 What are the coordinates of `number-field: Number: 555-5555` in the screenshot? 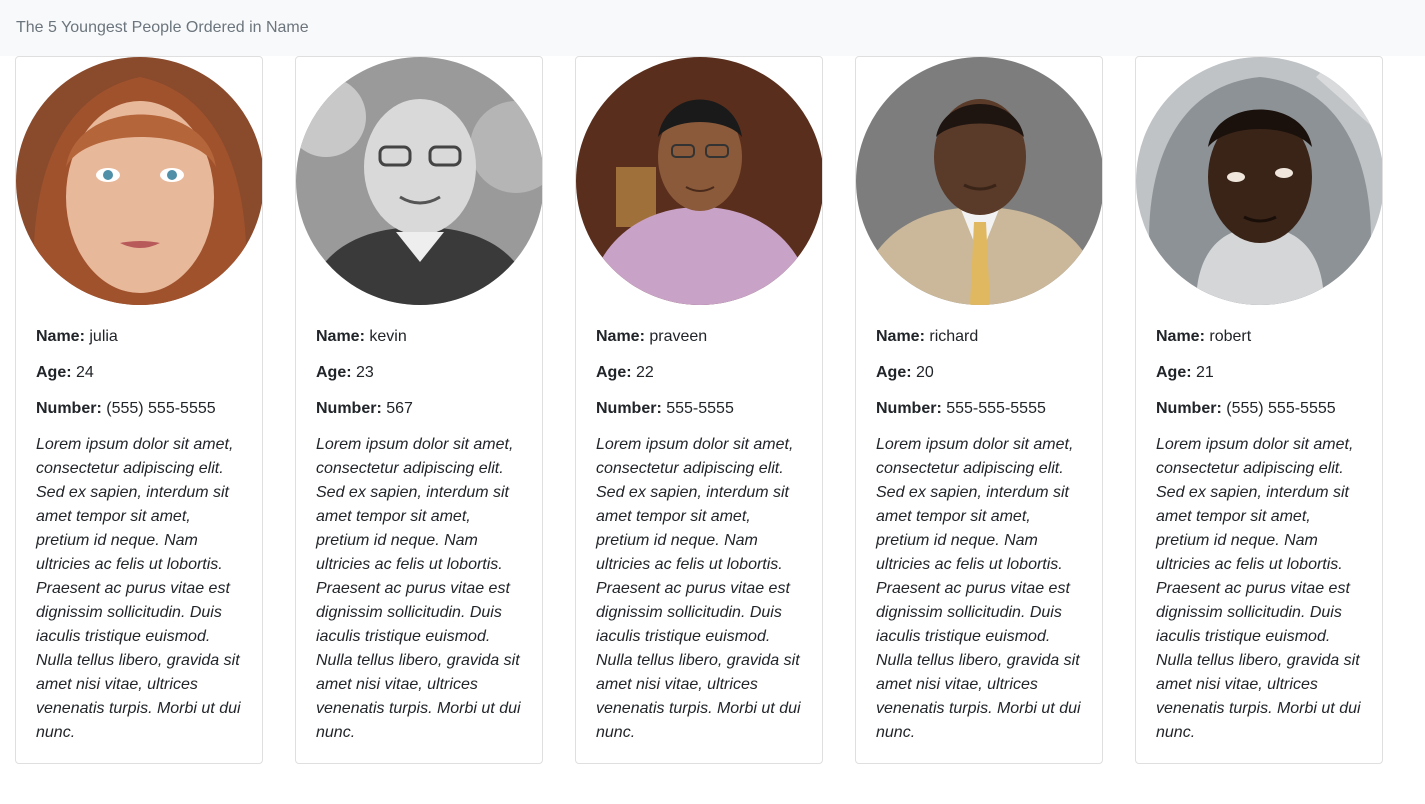 It's located at (702, 409).